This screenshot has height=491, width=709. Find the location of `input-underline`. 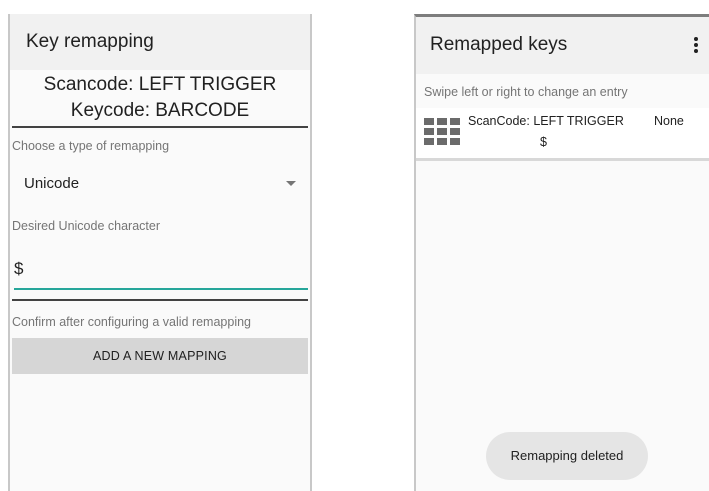

input-underline is located at coordinates (161, 289).